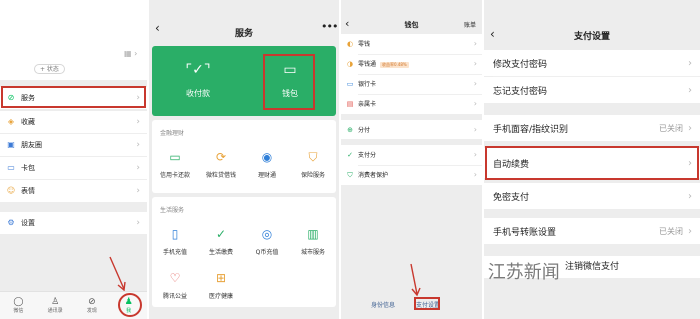 The height and width of the screenshot is (319, 700). I want to click on service-label: 保险服务, so click(312, 175).